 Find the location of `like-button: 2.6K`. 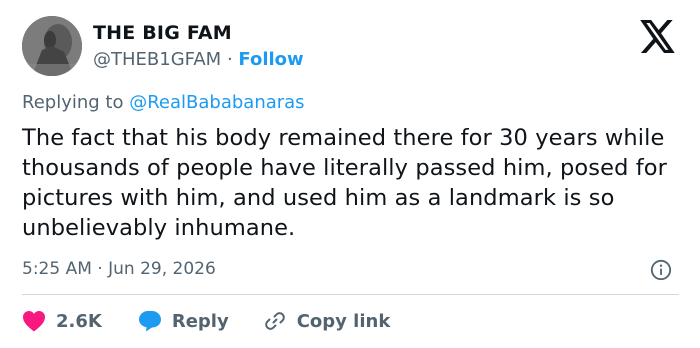

like-button: 2.6K is located at coordinates (62, 321).